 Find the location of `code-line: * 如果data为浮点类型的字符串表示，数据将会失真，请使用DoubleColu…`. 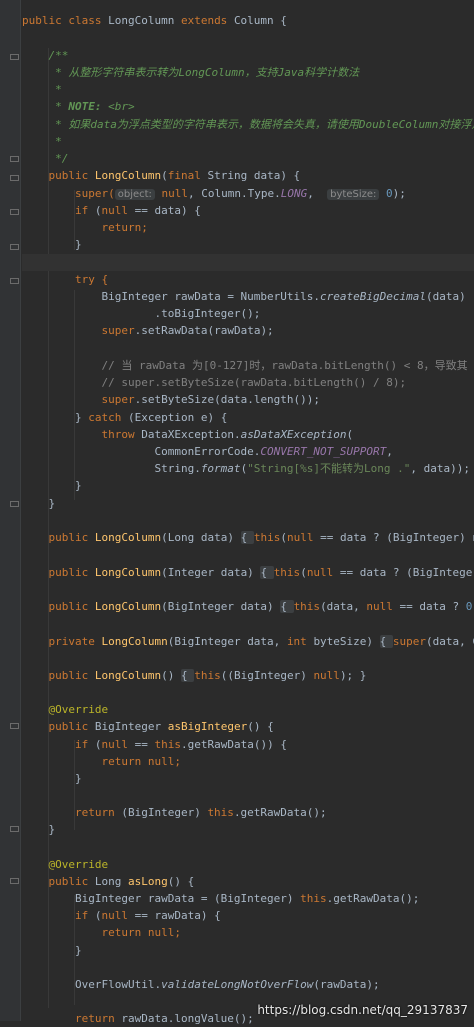

code-line: * 如果data为浮点类型的字符串表示，数据将会失真，请使用DoubleColu… is located at coordinates (261, 124).